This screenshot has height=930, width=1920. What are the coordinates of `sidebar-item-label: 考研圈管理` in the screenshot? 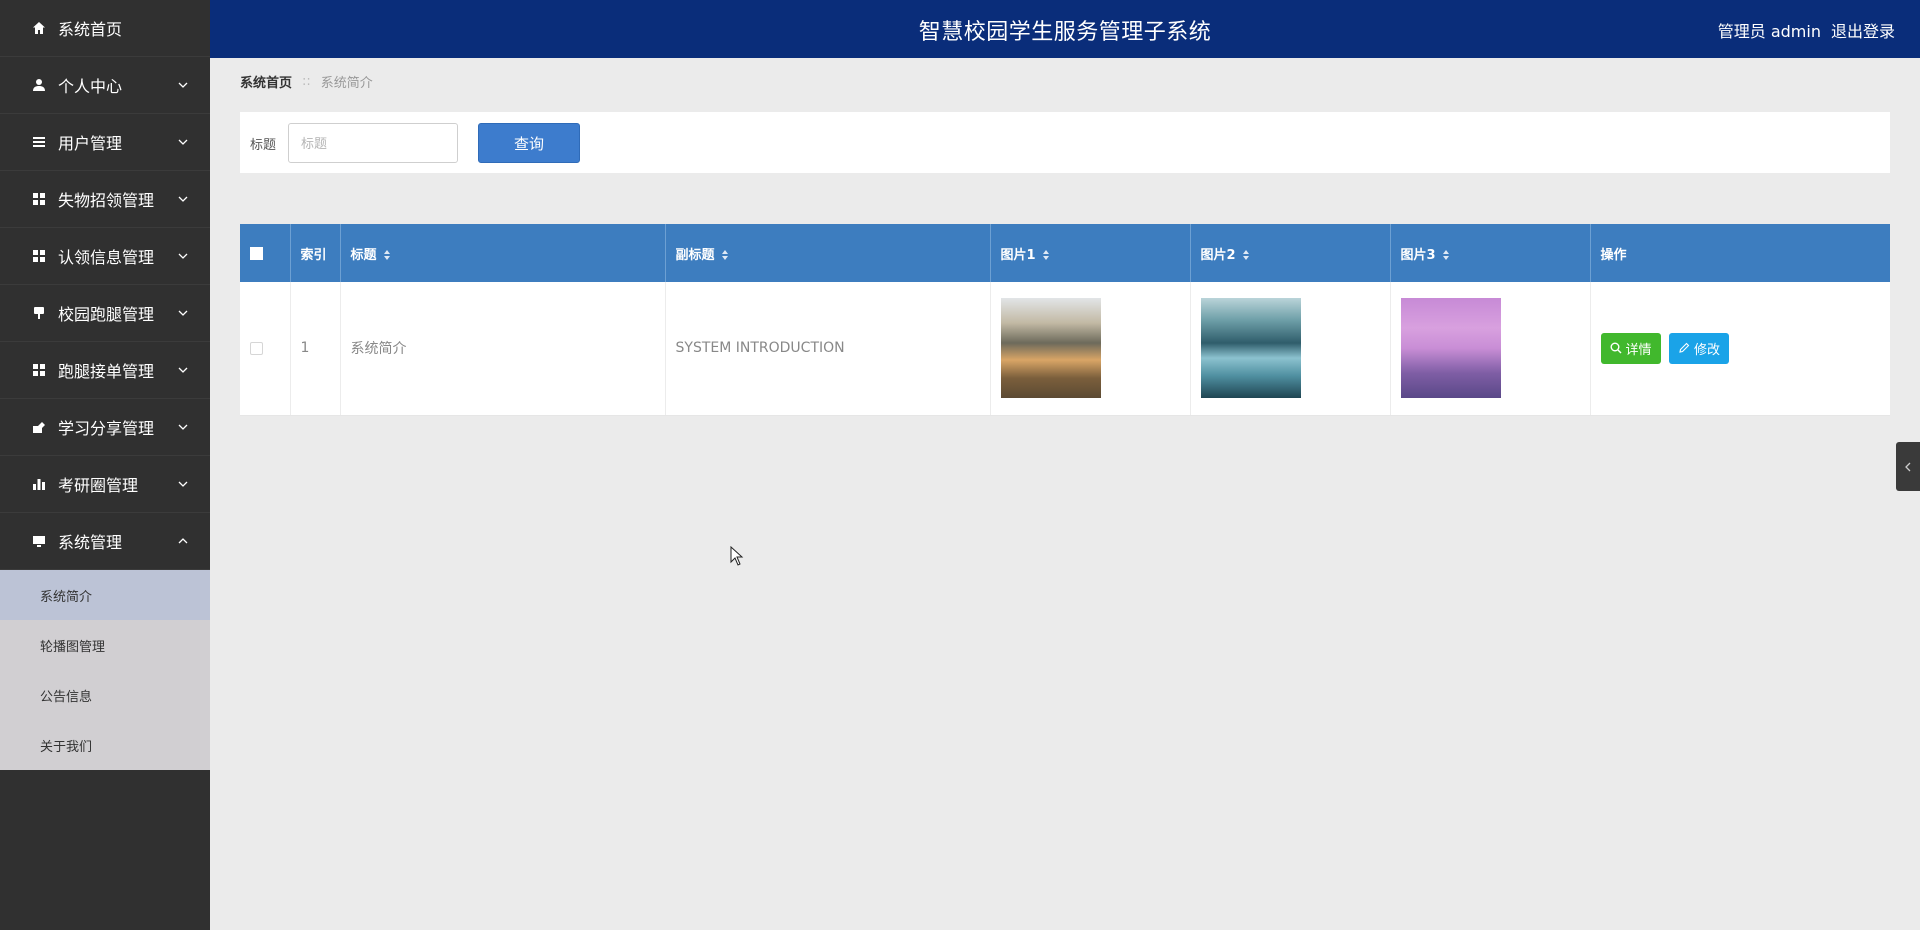 It's located at (98, 485).